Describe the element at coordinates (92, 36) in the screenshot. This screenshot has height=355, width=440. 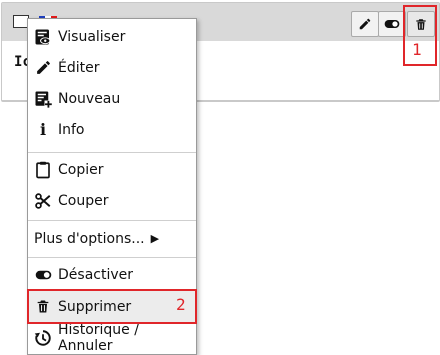
I see `menu-item-label: Visualiser` at that location.